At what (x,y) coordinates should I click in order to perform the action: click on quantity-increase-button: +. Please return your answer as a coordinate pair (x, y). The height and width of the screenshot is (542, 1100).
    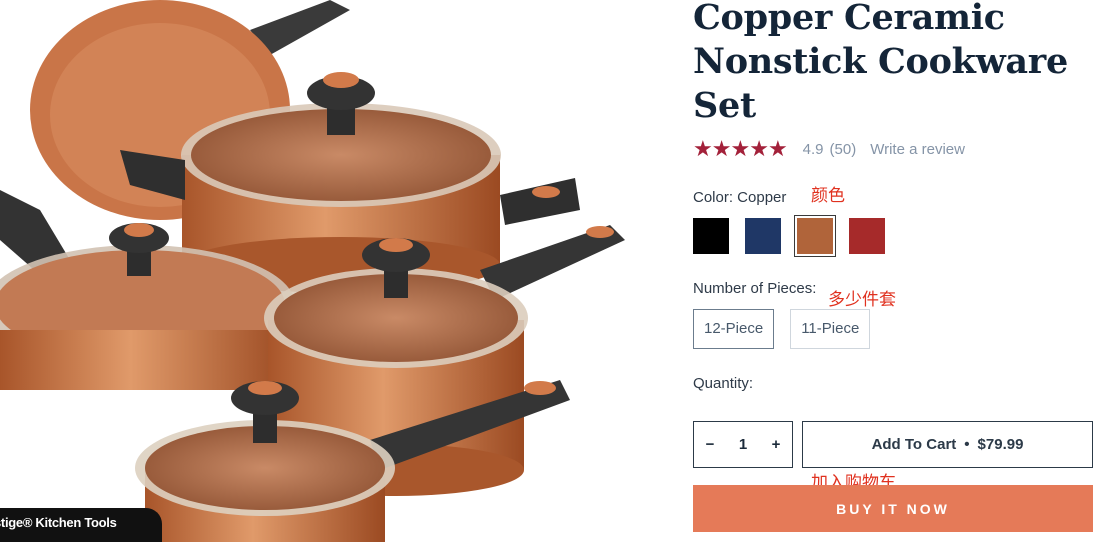
    Looking at the image, I should click on (776, 444).